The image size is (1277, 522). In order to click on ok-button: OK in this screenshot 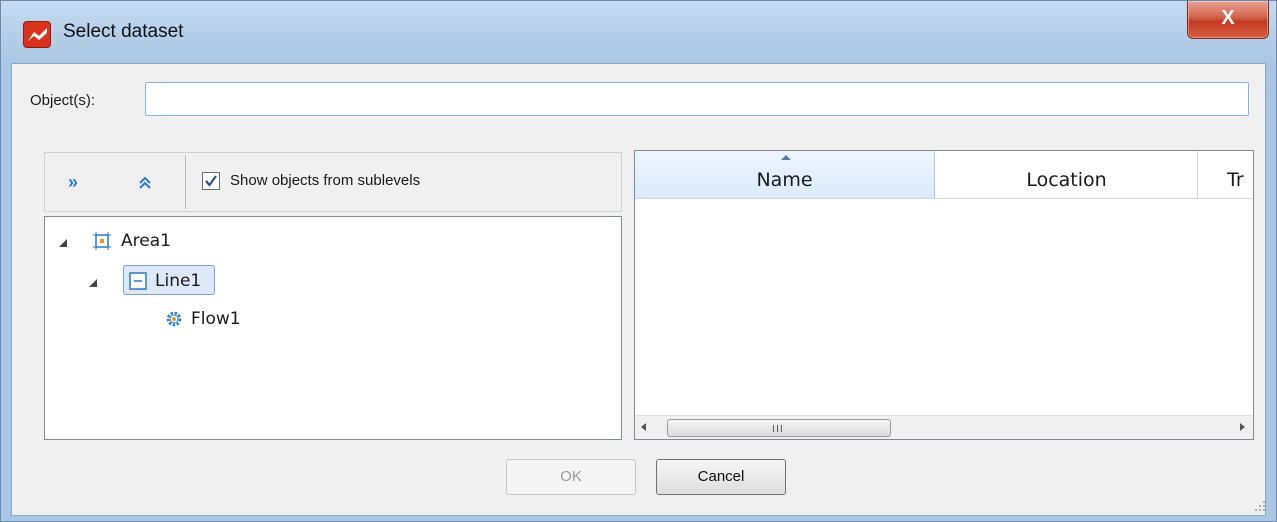, I will do `click(571, 477)`.